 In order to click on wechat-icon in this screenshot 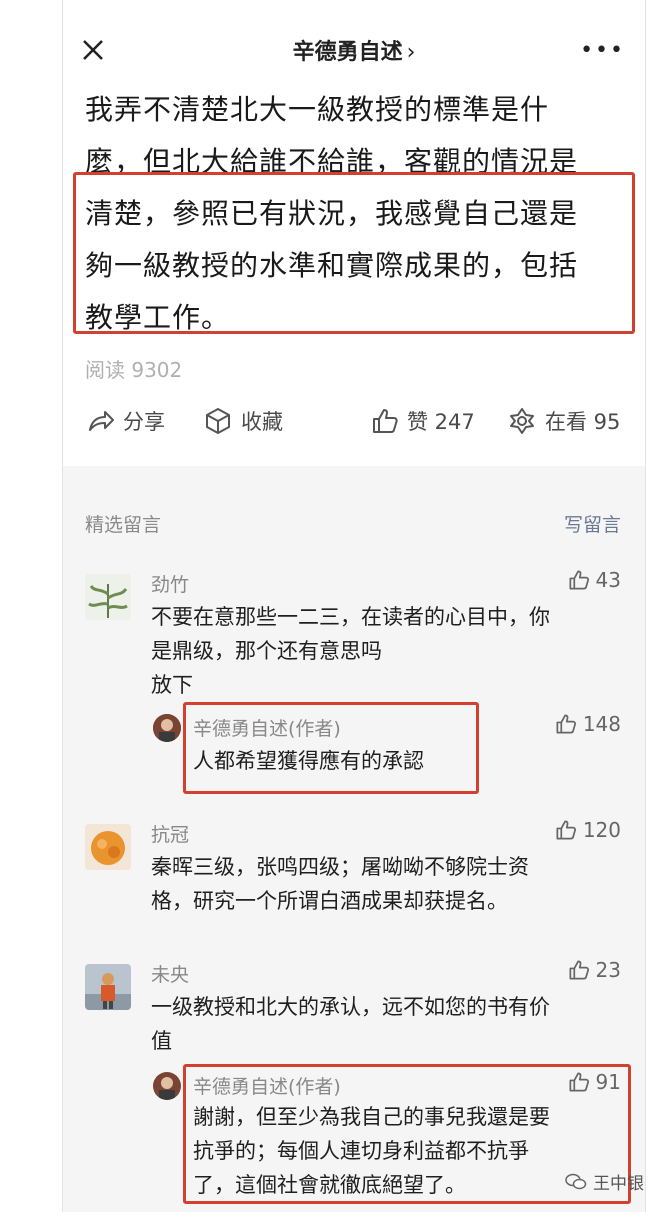, I will do `click(576, 1181)`.